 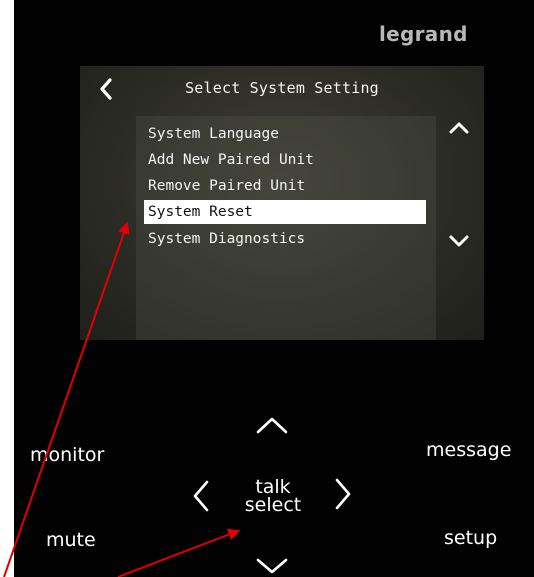 I want to click on brand-logo: legrand, so click(x=423, y=34).